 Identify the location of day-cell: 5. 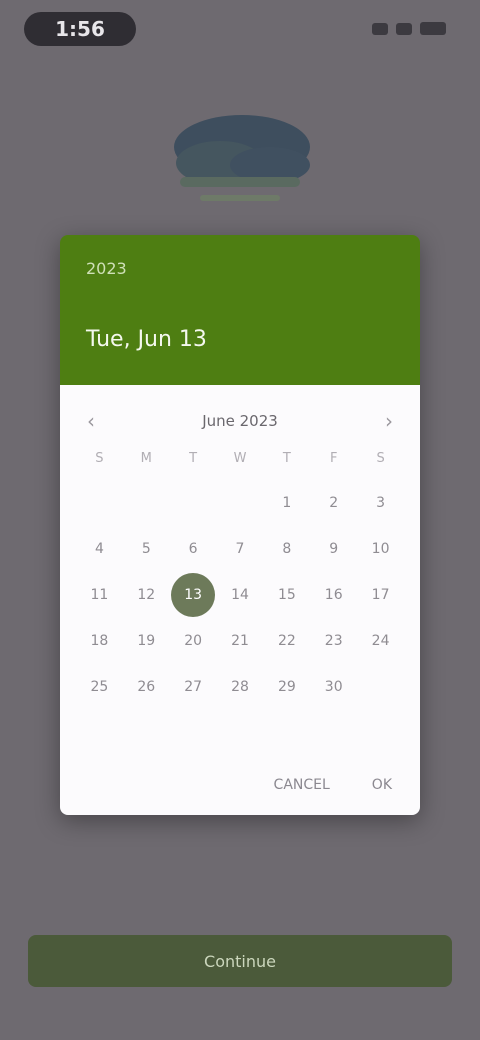
(146, 549).